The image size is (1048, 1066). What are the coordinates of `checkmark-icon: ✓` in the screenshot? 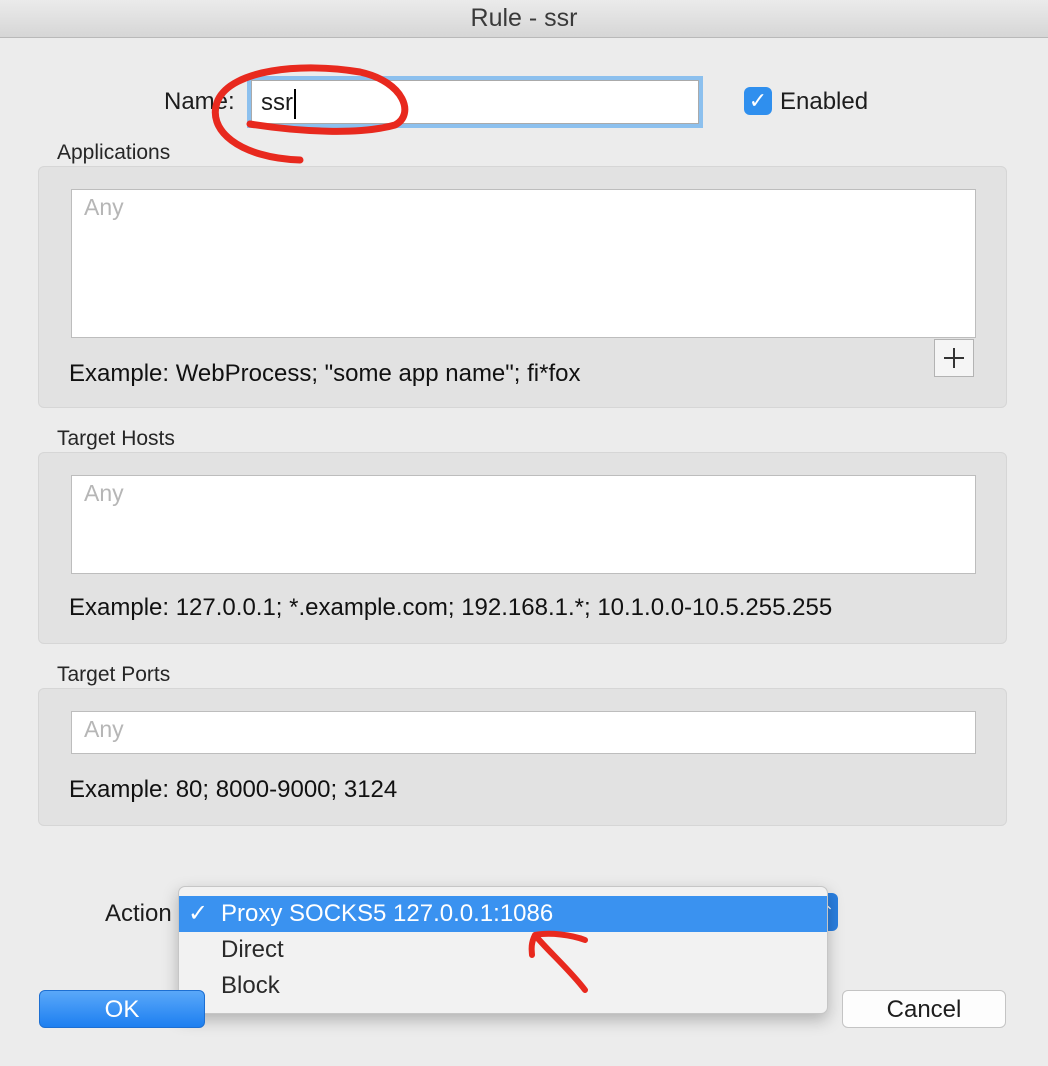 It's located at (198, 913).